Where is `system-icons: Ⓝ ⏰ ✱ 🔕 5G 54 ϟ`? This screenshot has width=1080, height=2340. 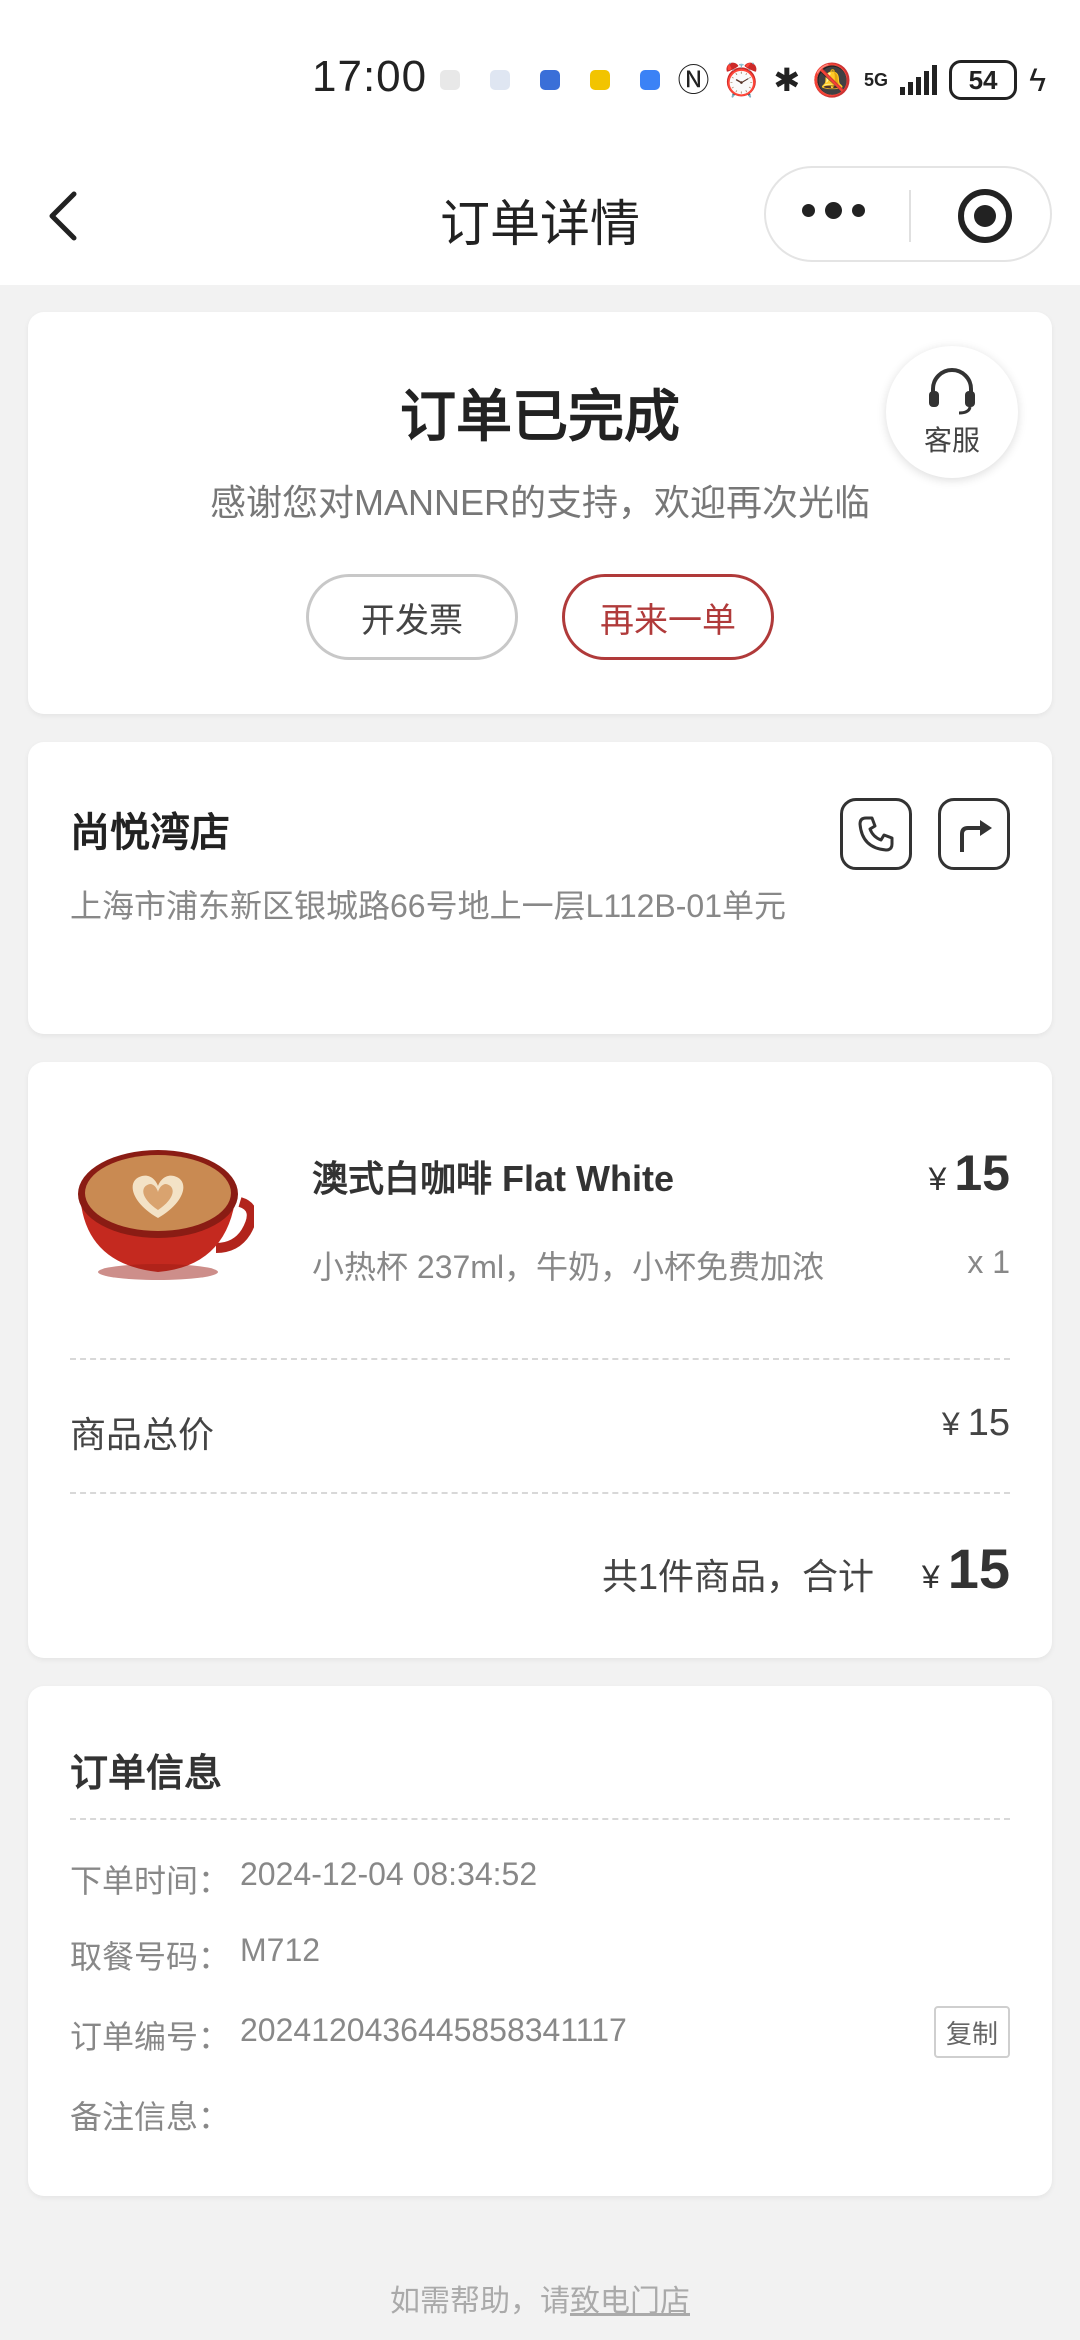 system-icons: Ⓝ ⏰ ✱ 🔕 5G 54 ϟ is located at coordinates (862, 80).